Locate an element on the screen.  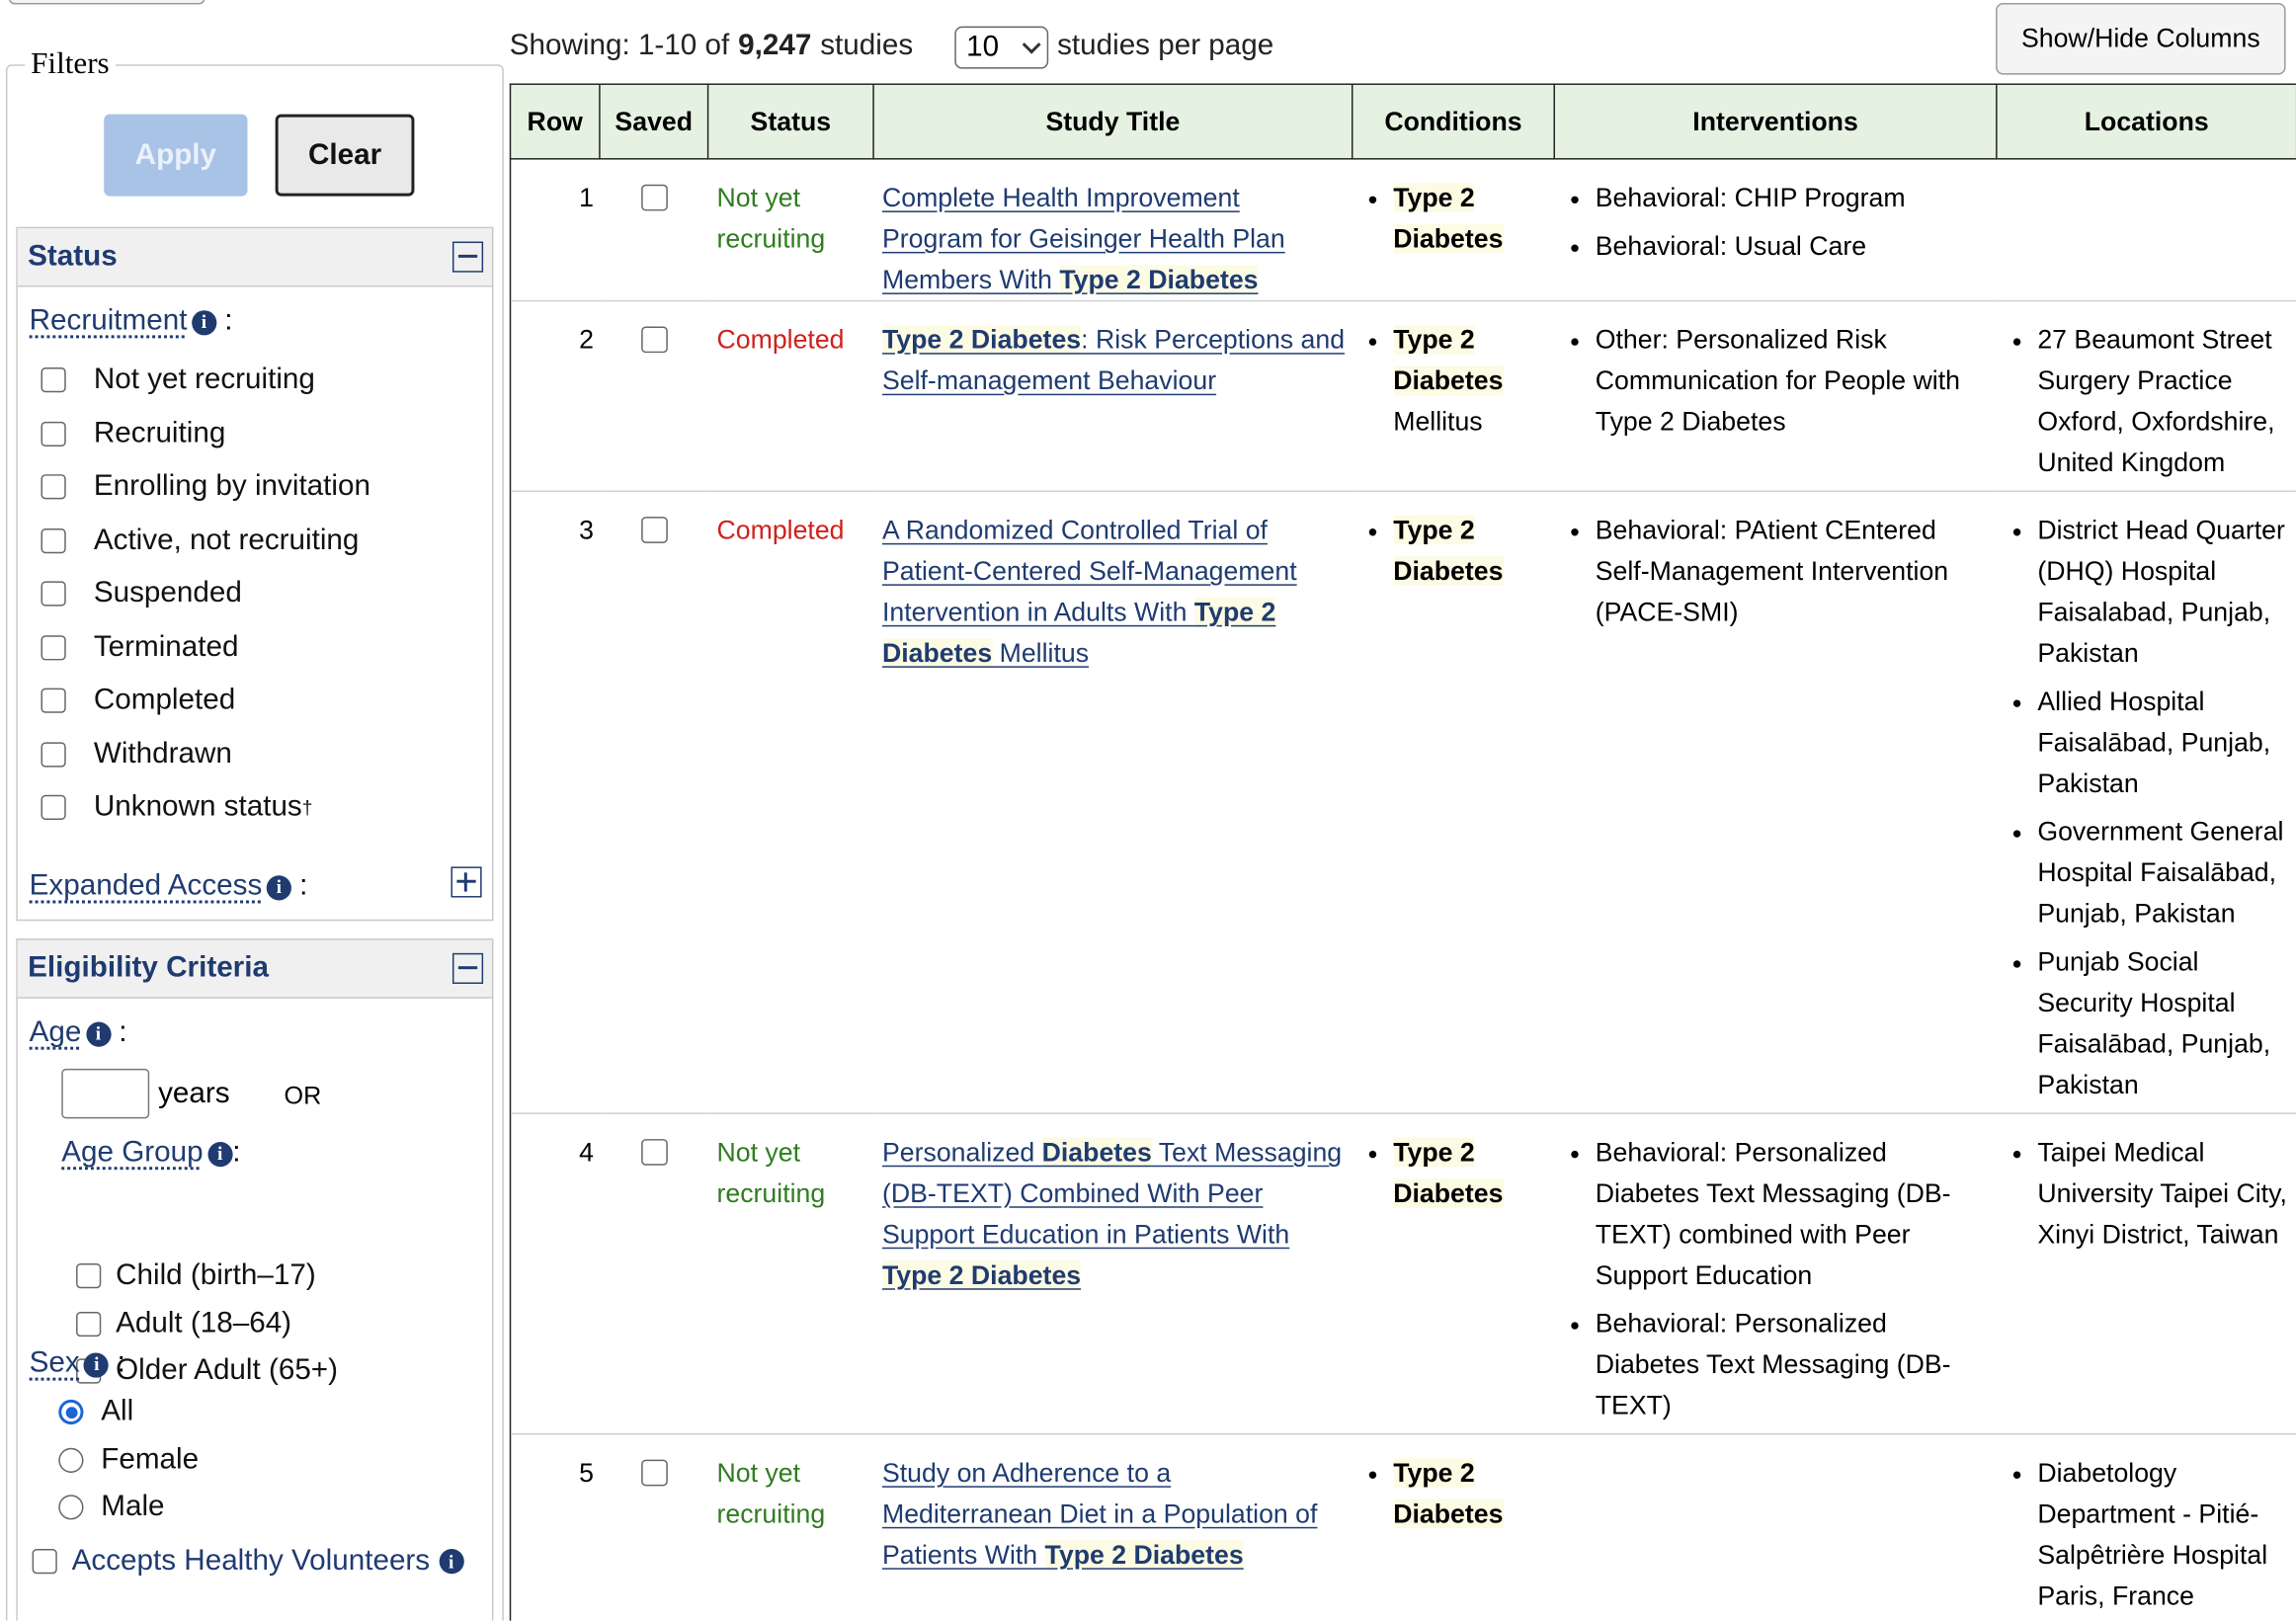
sex-label: Sex is located at coordinates (55, 1363).